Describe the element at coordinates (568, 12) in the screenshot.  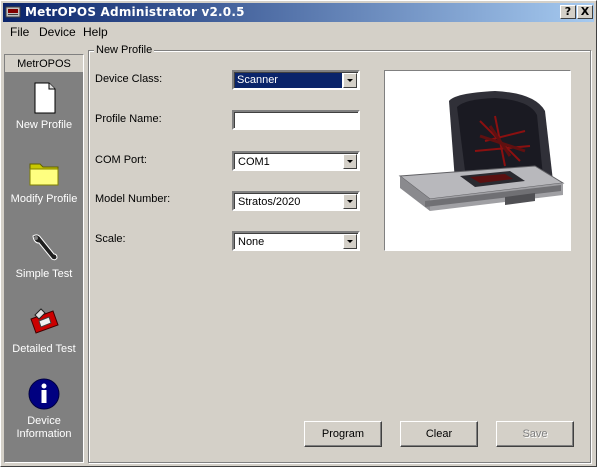
I see `help-button: ?` at that location.